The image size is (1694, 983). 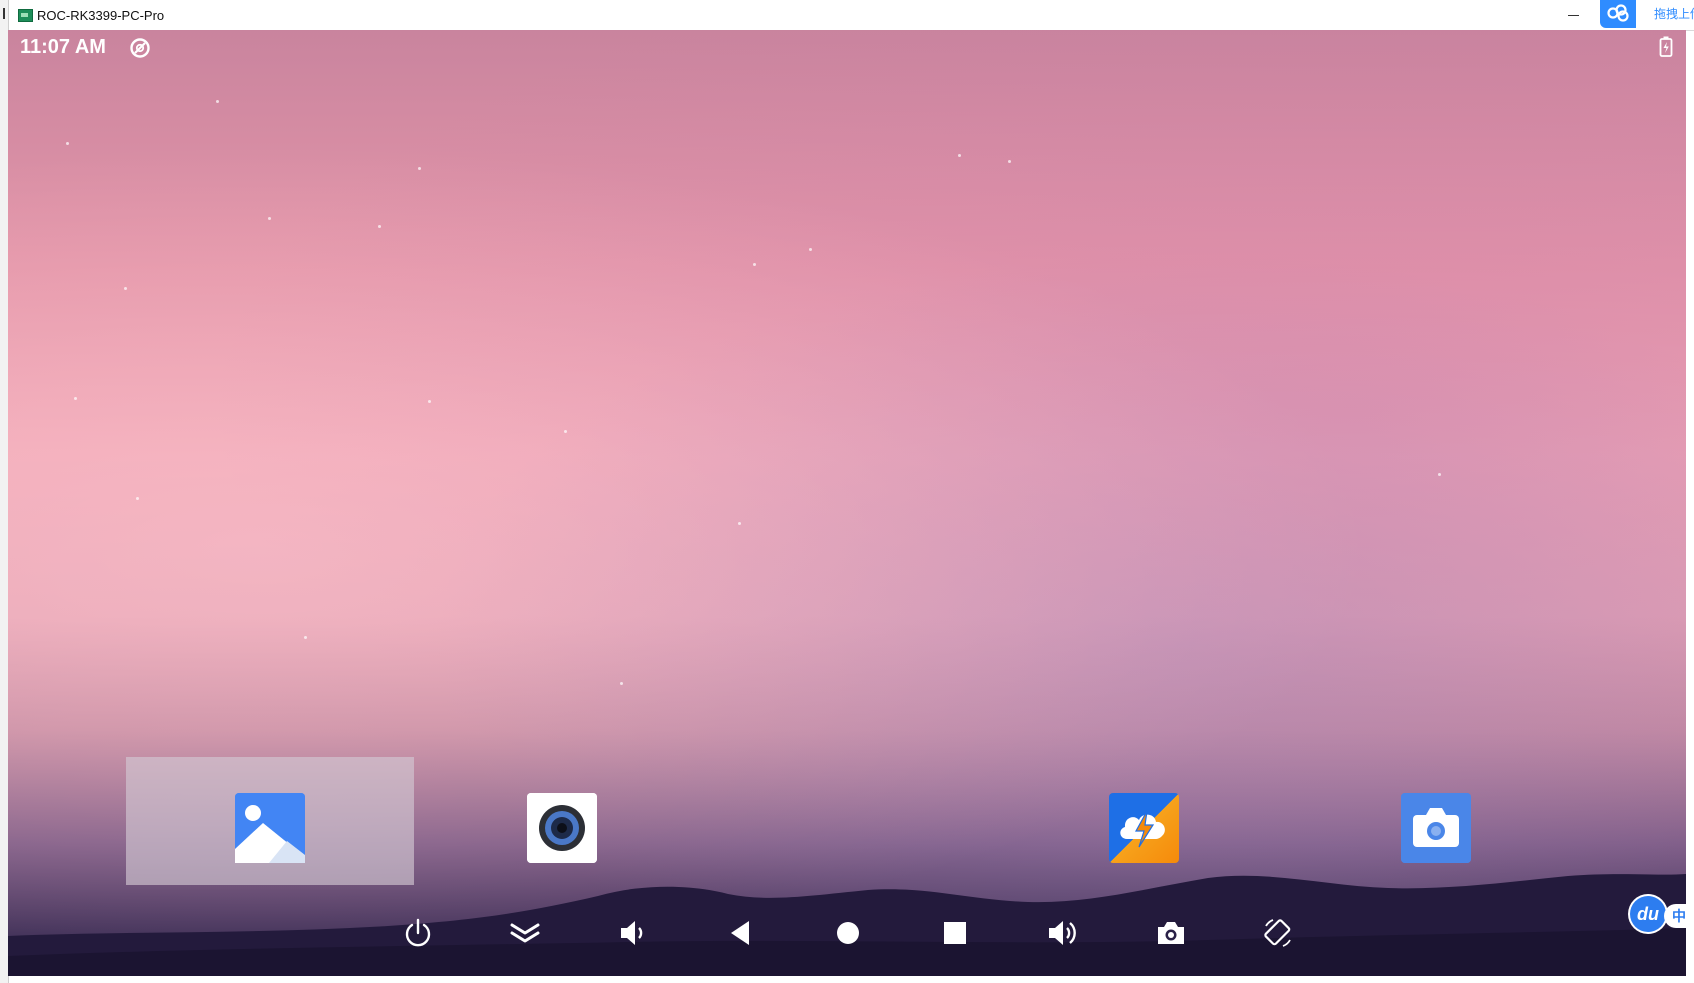 I want to click on cloud-upload-button, so click(x=1618, y=14).